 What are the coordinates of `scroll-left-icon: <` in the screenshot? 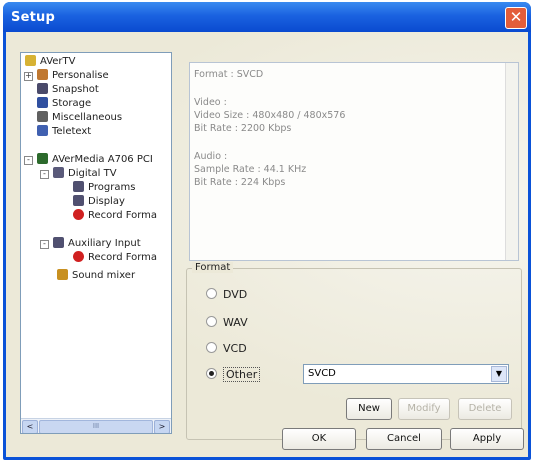 It's located at (30, 426).